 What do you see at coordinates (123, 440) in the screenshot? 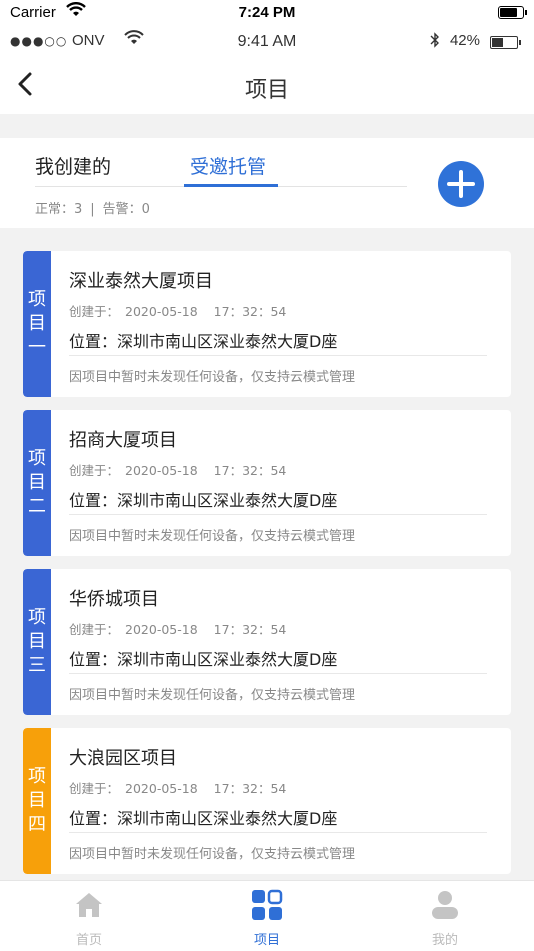
I see `project-name: 招商大厦项目` at bounding box center [123, 440].